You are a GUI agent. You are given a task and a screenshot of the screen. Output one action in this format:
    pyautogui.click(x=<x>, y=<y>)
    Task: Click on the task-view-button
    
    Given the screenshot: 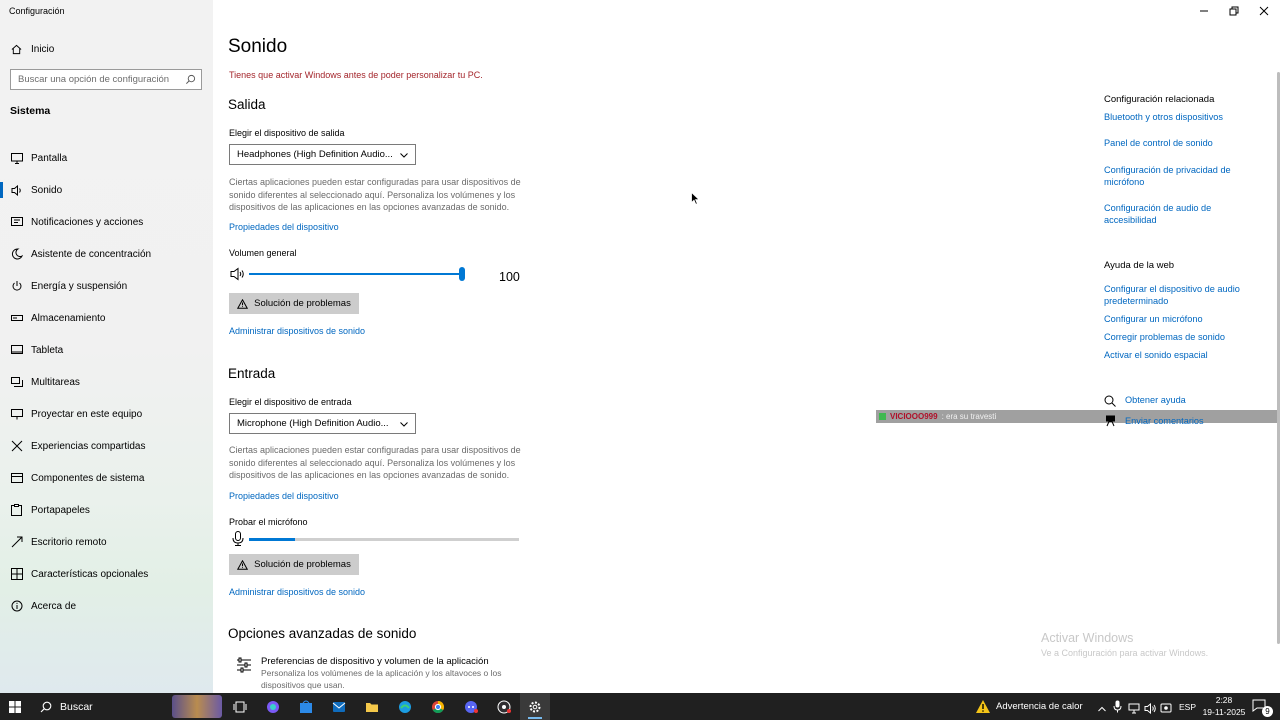 What is the action you would take?
    pyautogui.click(x=240, y=706)
    